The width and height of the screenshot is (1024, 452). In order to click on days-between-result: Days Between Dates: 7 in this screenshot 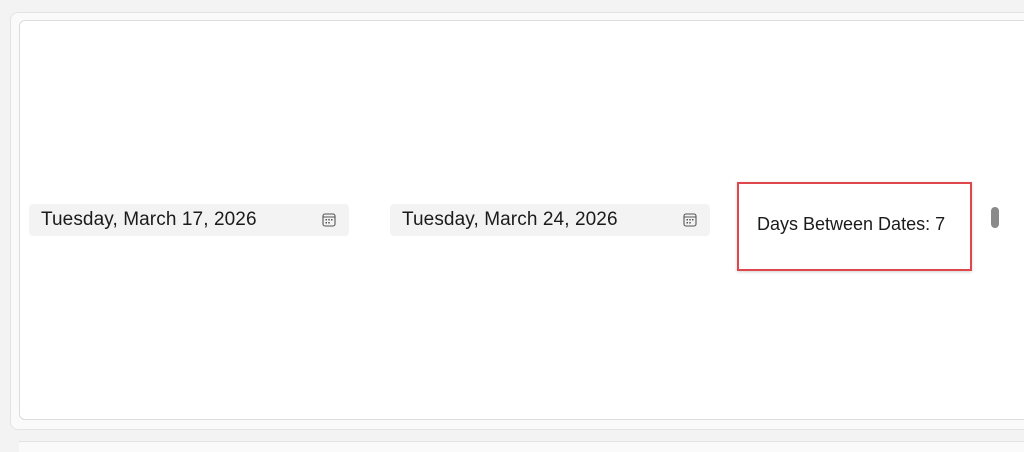, I will do `click(854, 226)`.